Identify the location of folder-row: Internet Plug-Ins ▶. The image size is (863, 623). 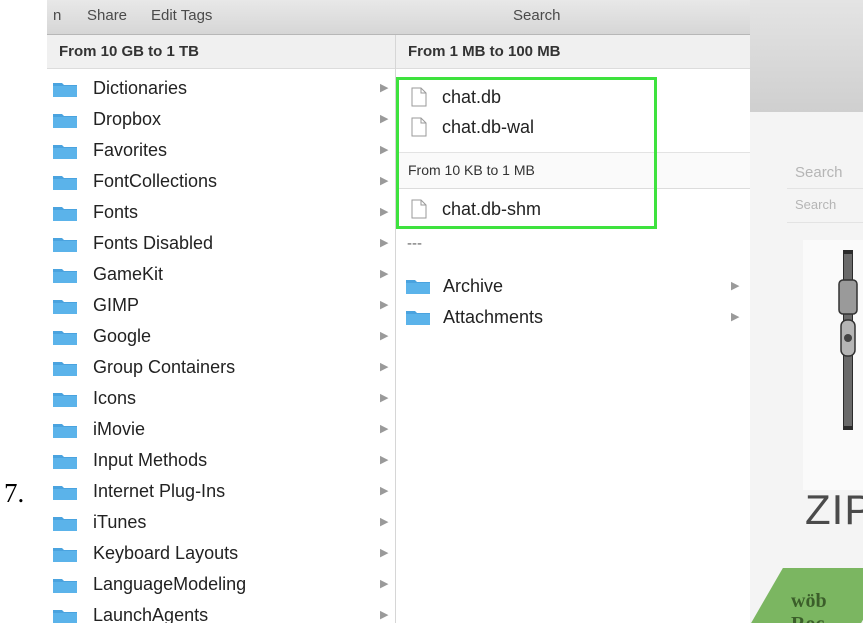
(221, 491).